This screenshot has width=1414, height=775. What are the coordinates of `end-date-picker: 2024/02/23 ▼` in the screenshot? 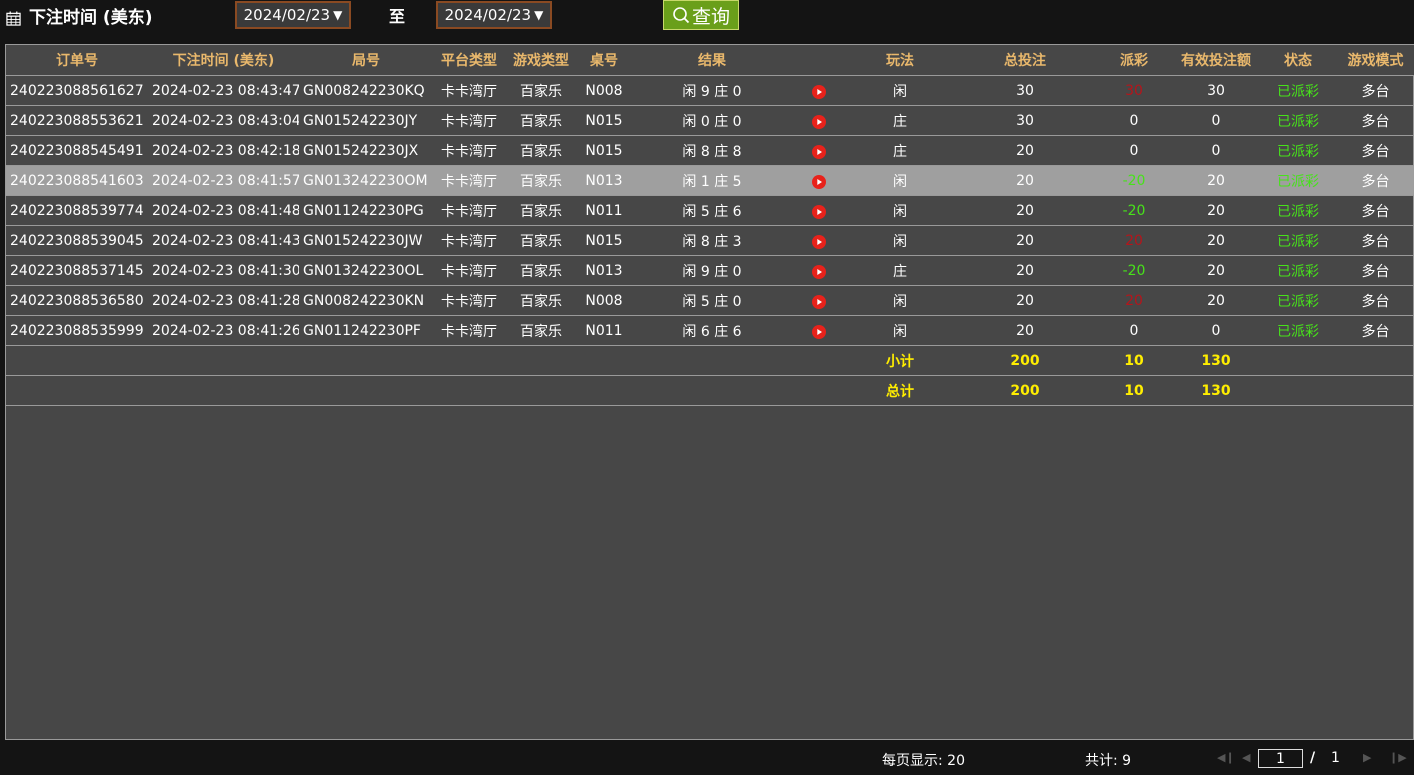 It's located at (494, 15).